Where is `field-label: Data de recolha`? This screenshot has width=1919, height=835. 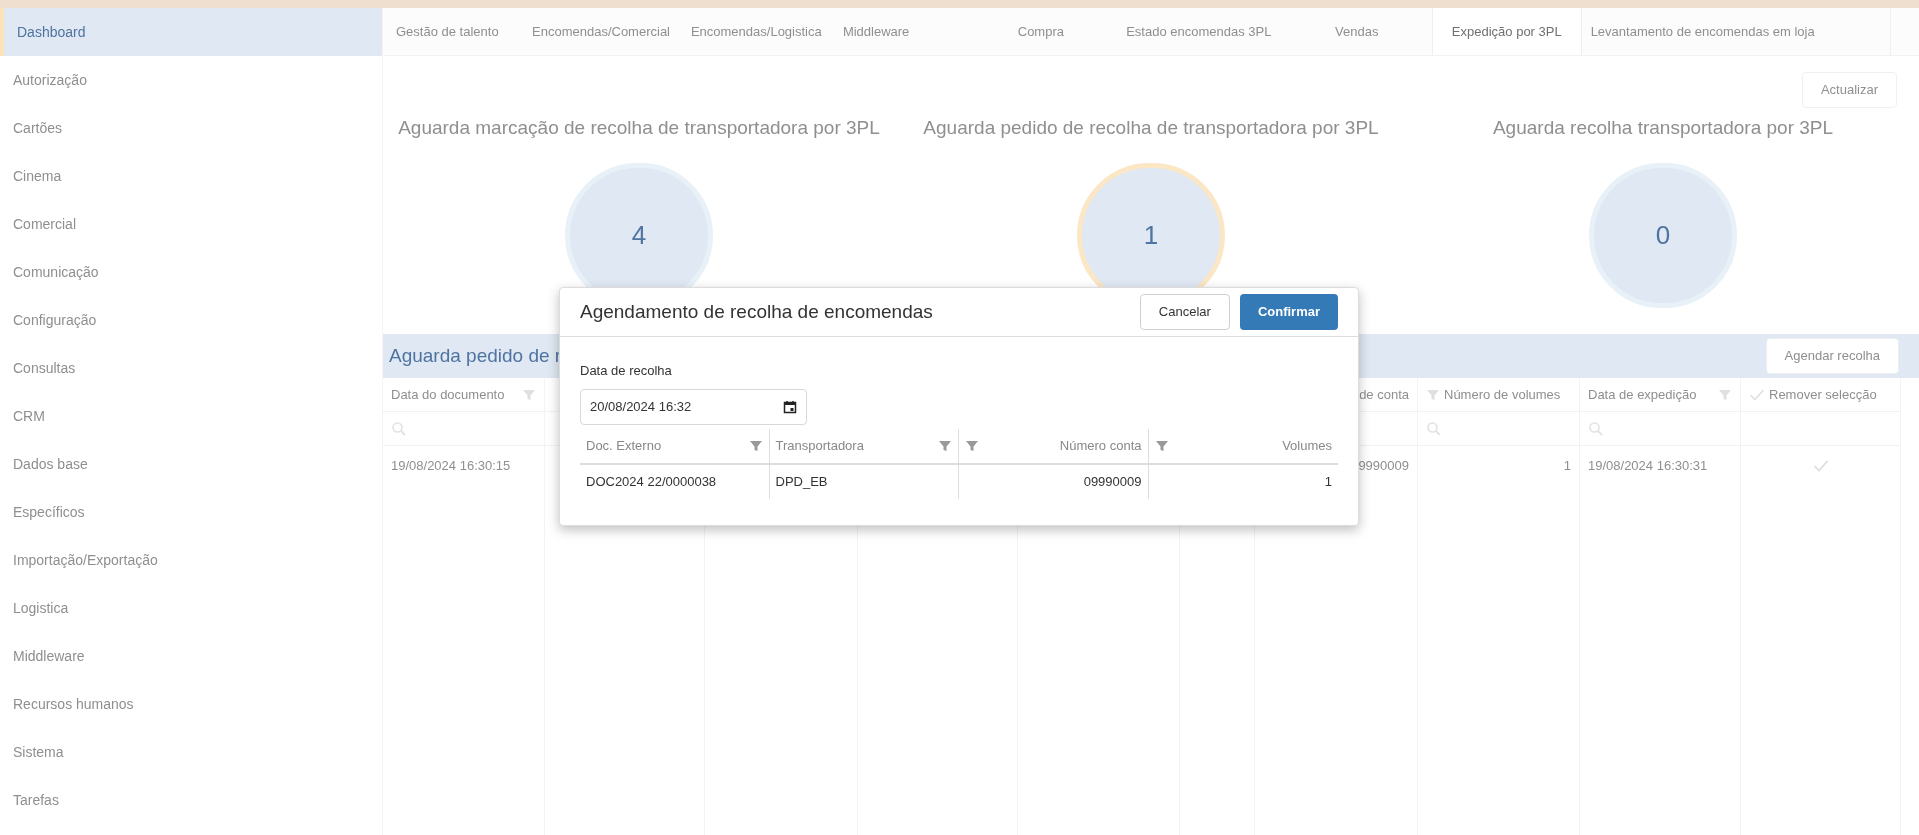 field-label: Data de recolha is located at coordinates (626, 371).